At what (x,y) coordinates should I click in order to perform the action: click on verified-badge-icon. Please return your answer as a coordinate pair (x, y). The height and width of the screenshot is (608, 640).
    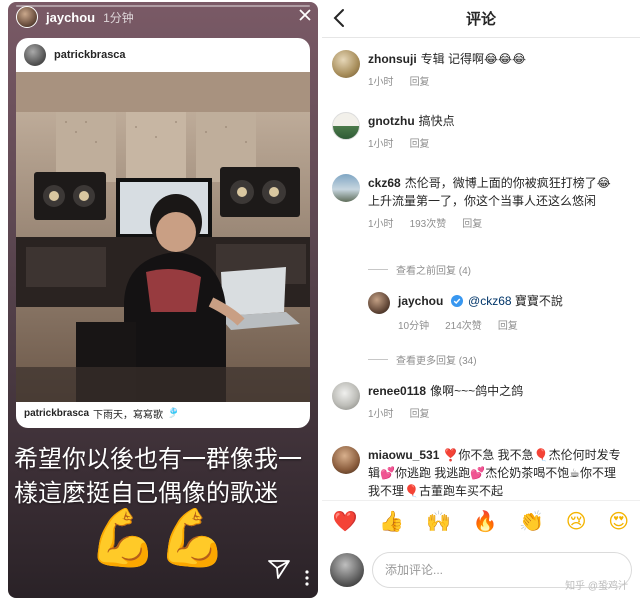
    Looking at the image, I should click on (456, 303).